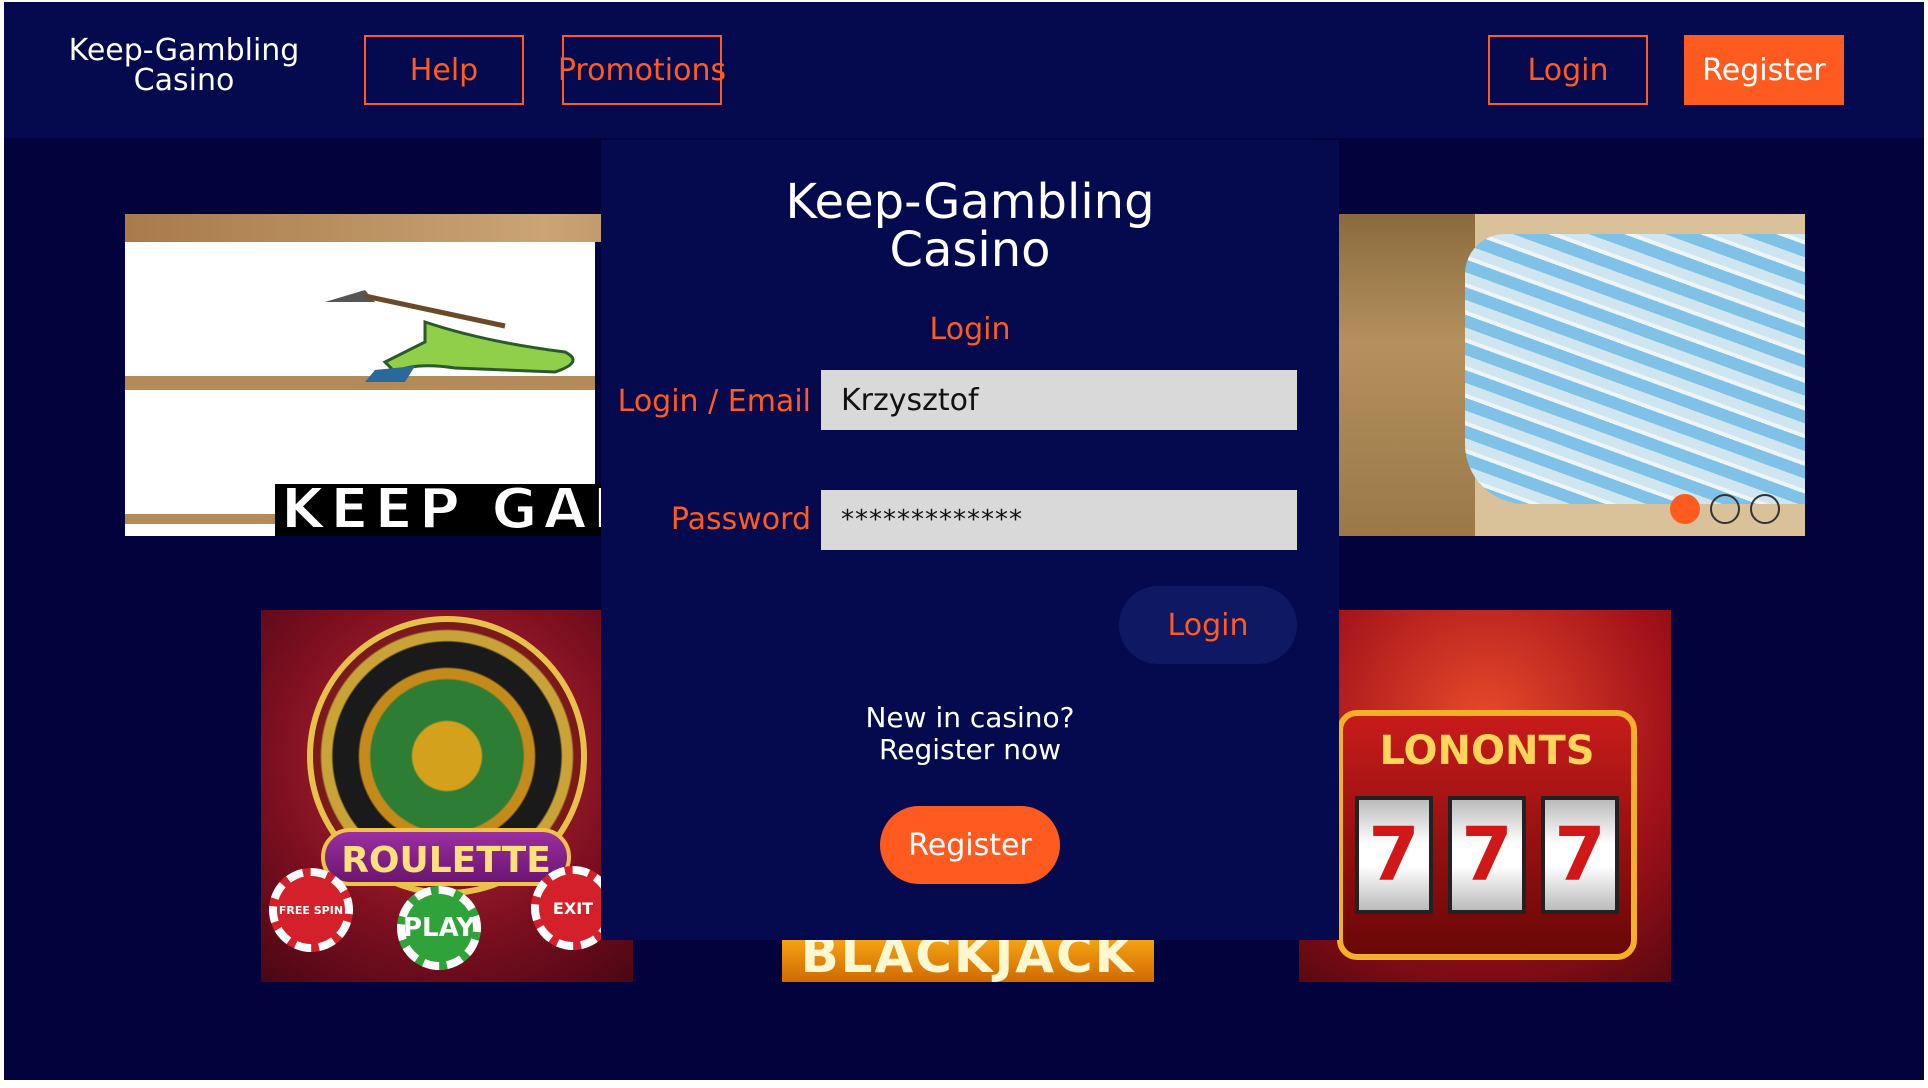 Image resolution: width=1928 pixels, height=1088 pixels. Describe the element at coordinates (184, 50) in the screenshot. I see `logo-line1: Keep-Gambling` at that location.